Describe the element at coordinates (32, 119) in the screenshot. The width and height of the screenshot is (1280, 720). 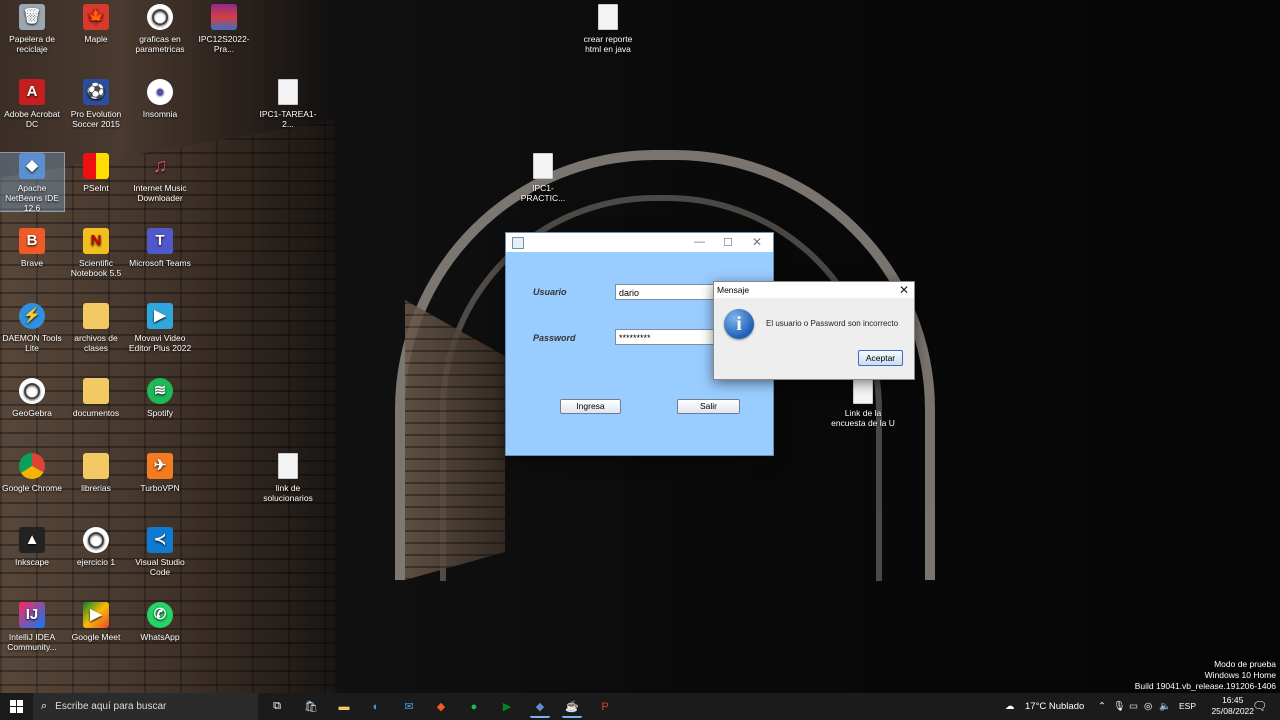
I see `desktop-icon-label: Adobe Acrobat DC` at that location.